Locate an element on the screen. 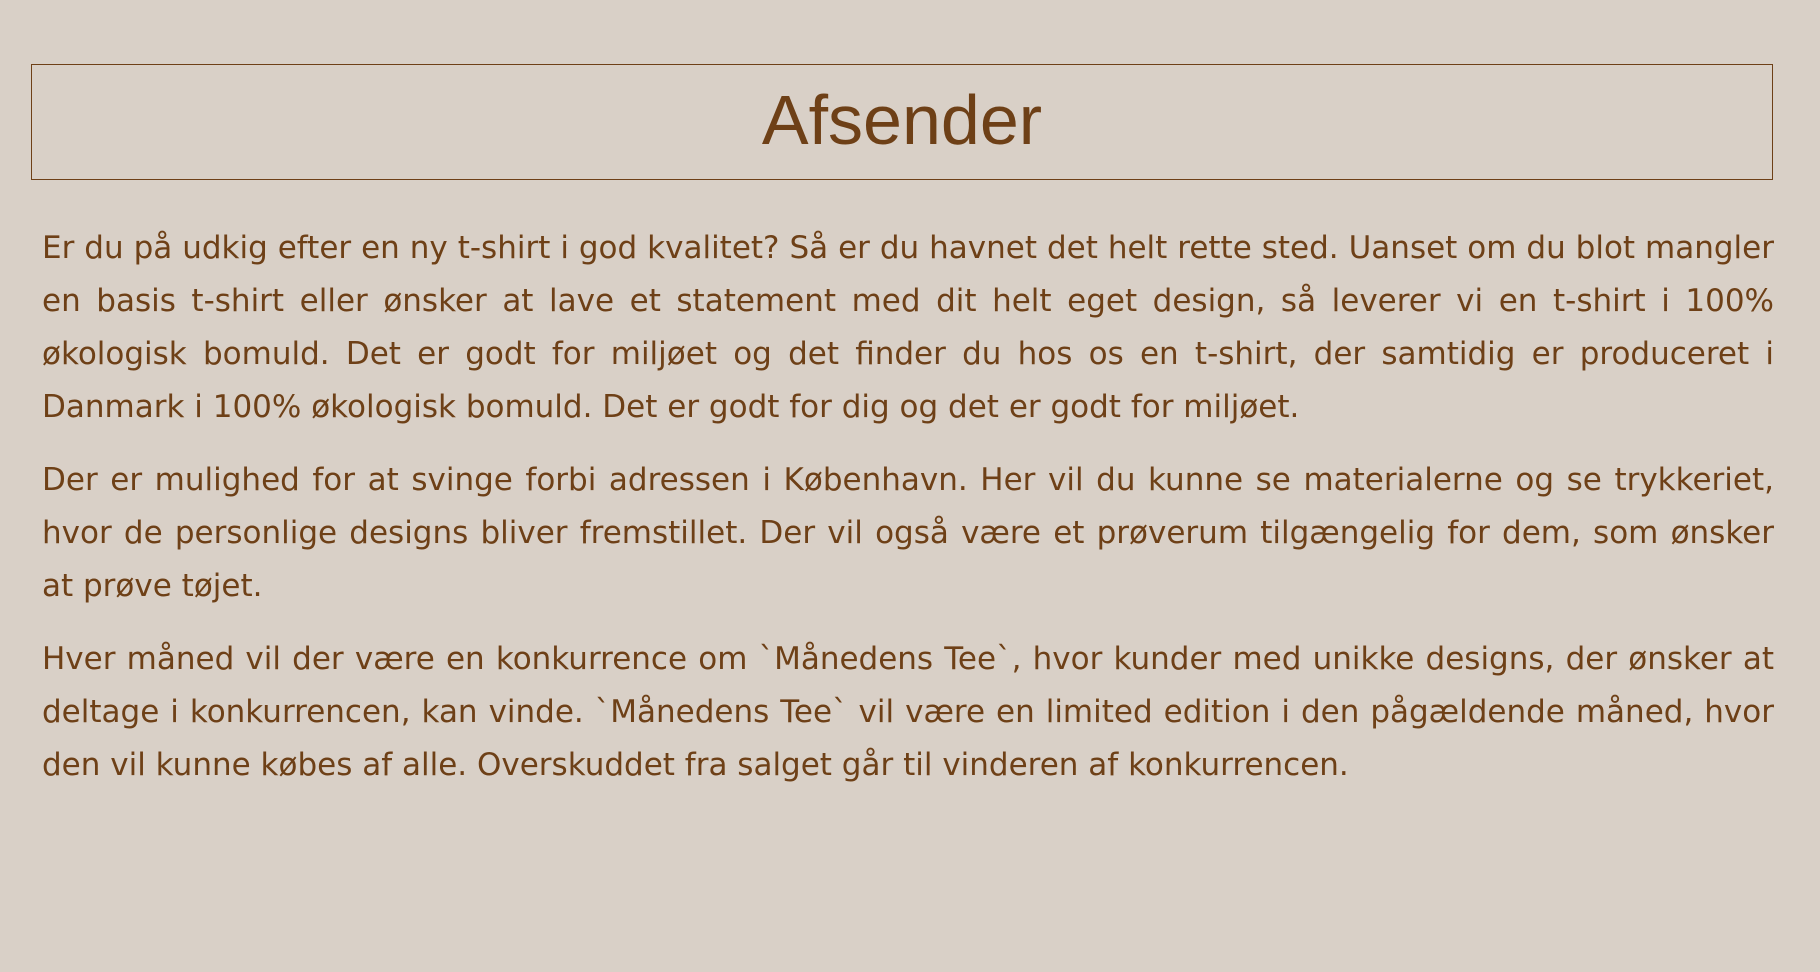  title-box: Afsender is located at coordinates (902, 122).